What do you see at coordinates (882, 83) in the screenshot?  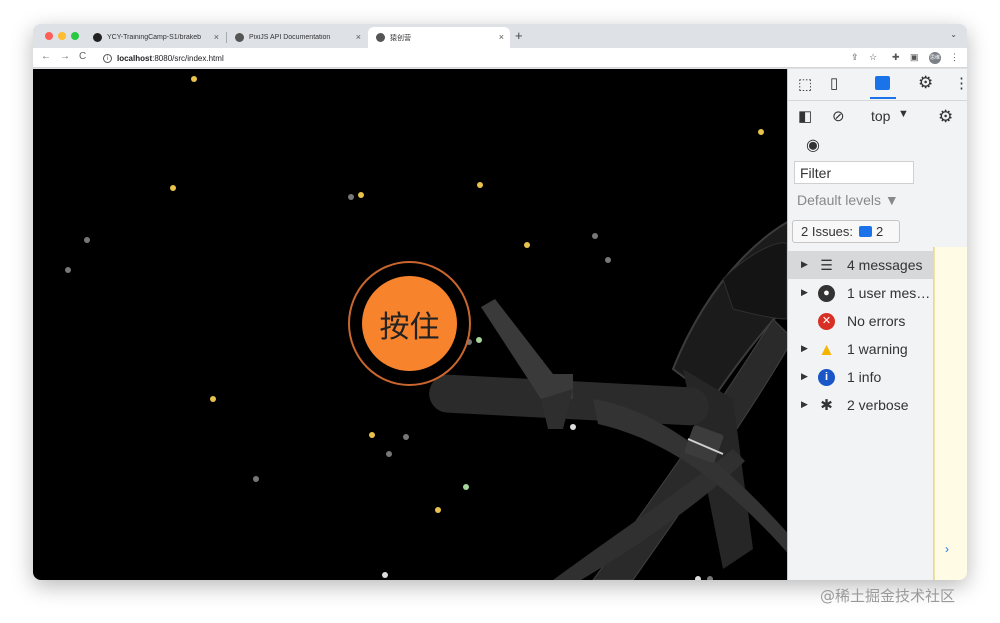 I see `console-icon` at bounding box center [882, 83].